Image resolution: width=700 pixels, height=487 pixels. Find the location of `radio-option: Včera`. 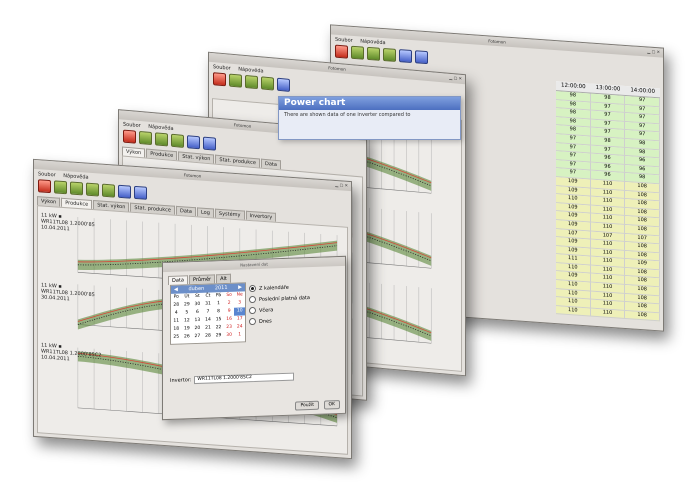

radio-option: Včera is located at coordinates (279, 310).